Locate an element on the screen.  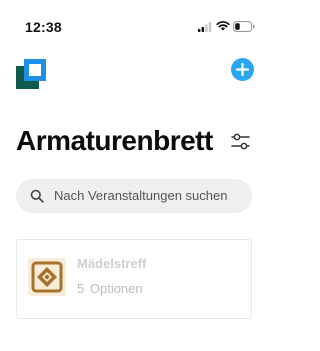
battery-icon is located at coordinates (244, 26).